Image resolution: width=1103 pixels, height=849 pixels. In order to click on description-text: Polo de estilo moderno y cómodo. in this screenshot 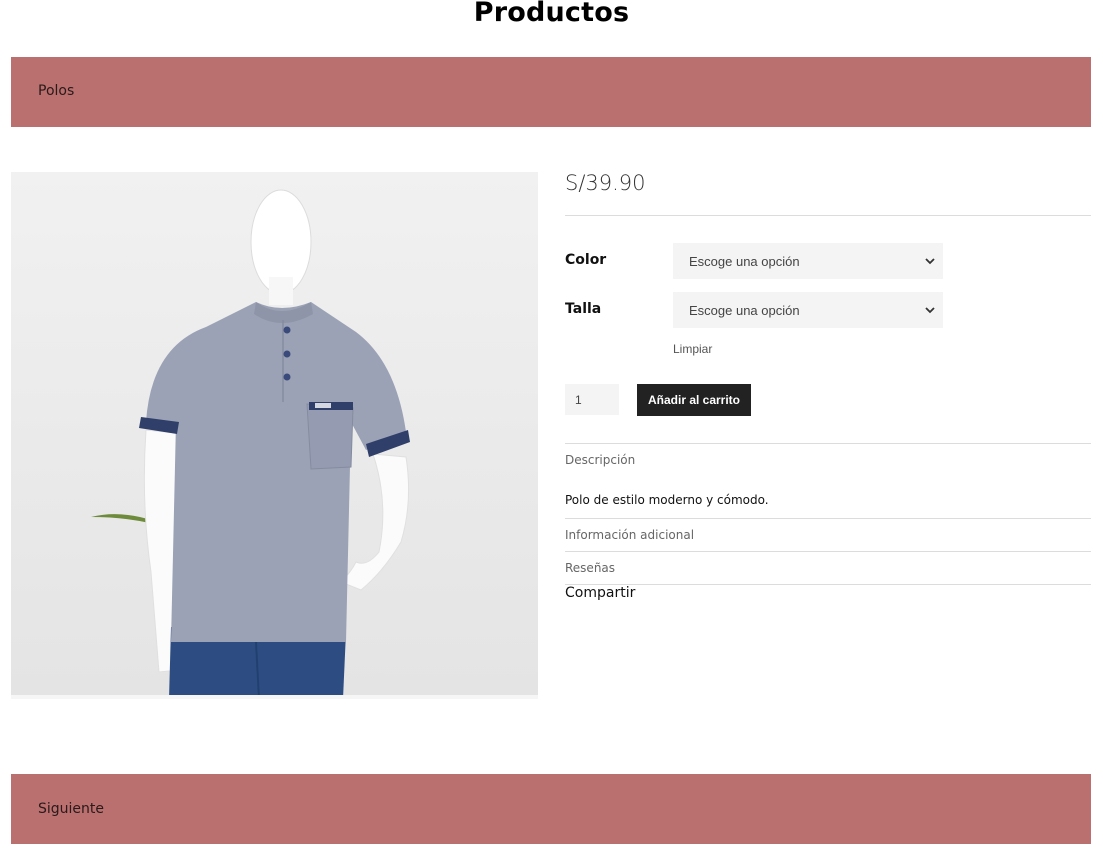, I will do `click(667, 500)`.